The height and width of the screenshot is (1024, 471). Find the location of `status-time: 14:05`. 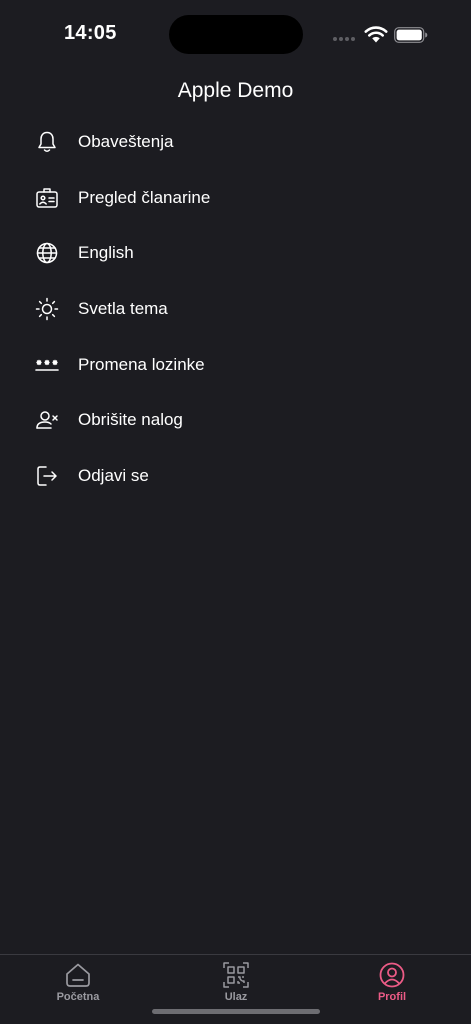

status-time: 14:05 is located at coordinates (90, 33).